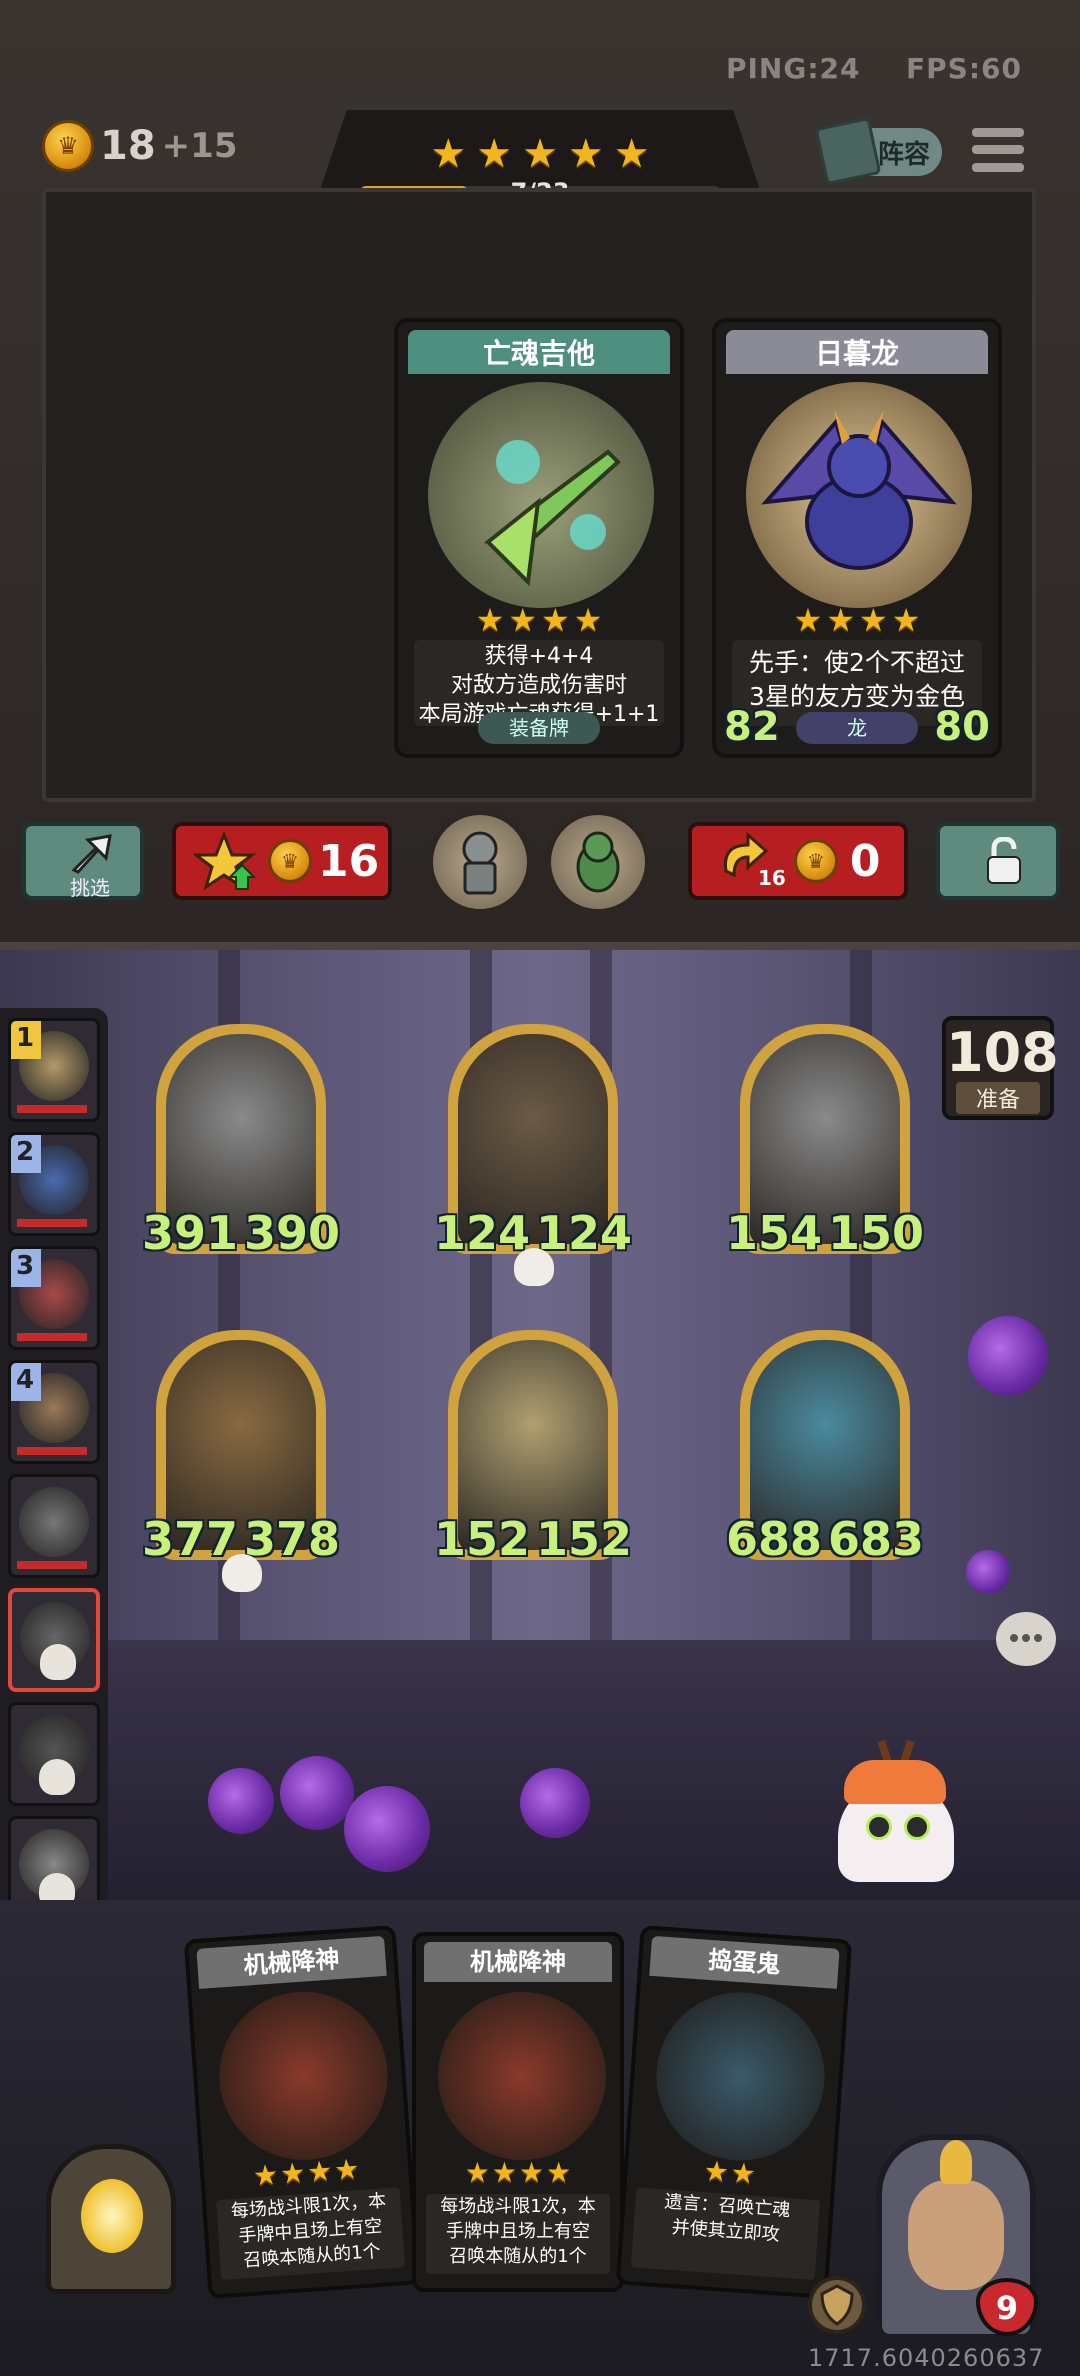  I want to click on card-name: 亡魂吉他, so click(539, 352).